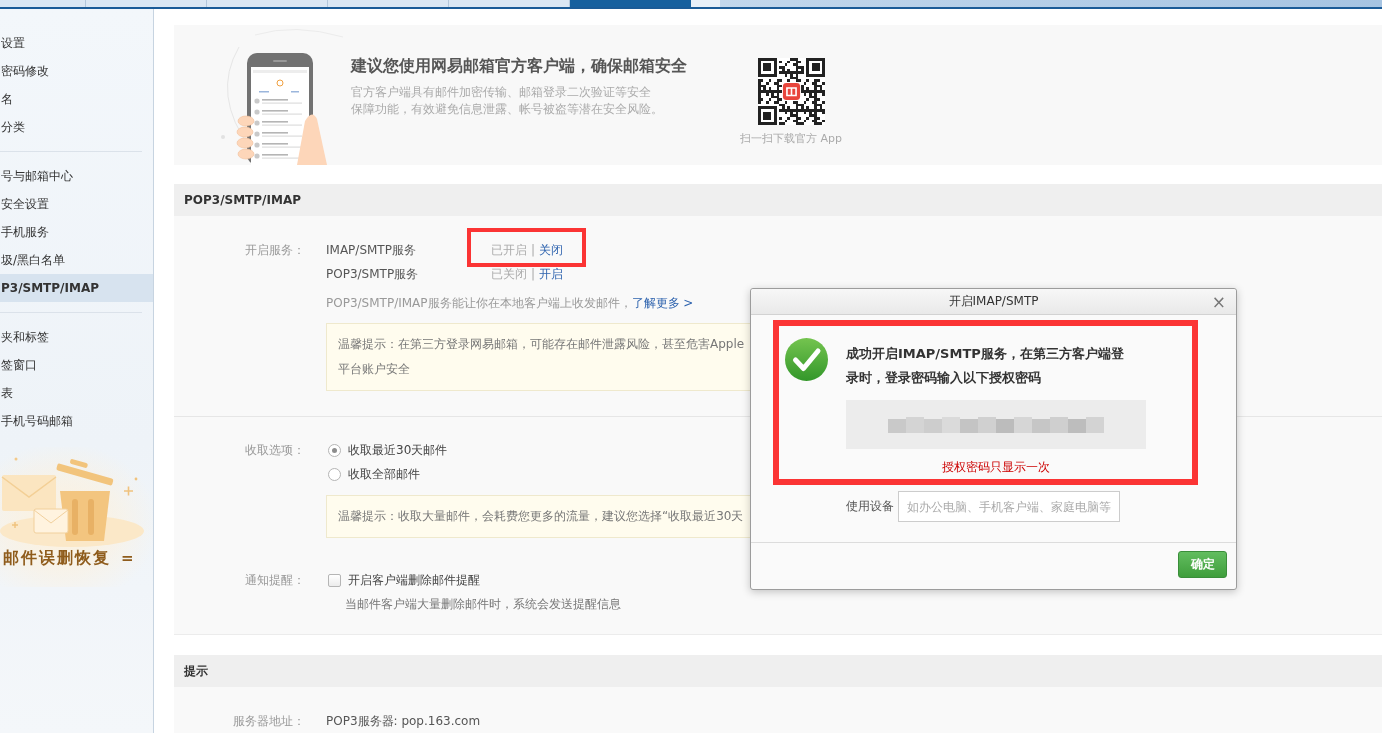 The image size is (1382, 733). What do you see at coordinates (76, 260) in the screenshot?
I see `sidebar-item: 圾/黑白名单` at bounding box center [76, 260].